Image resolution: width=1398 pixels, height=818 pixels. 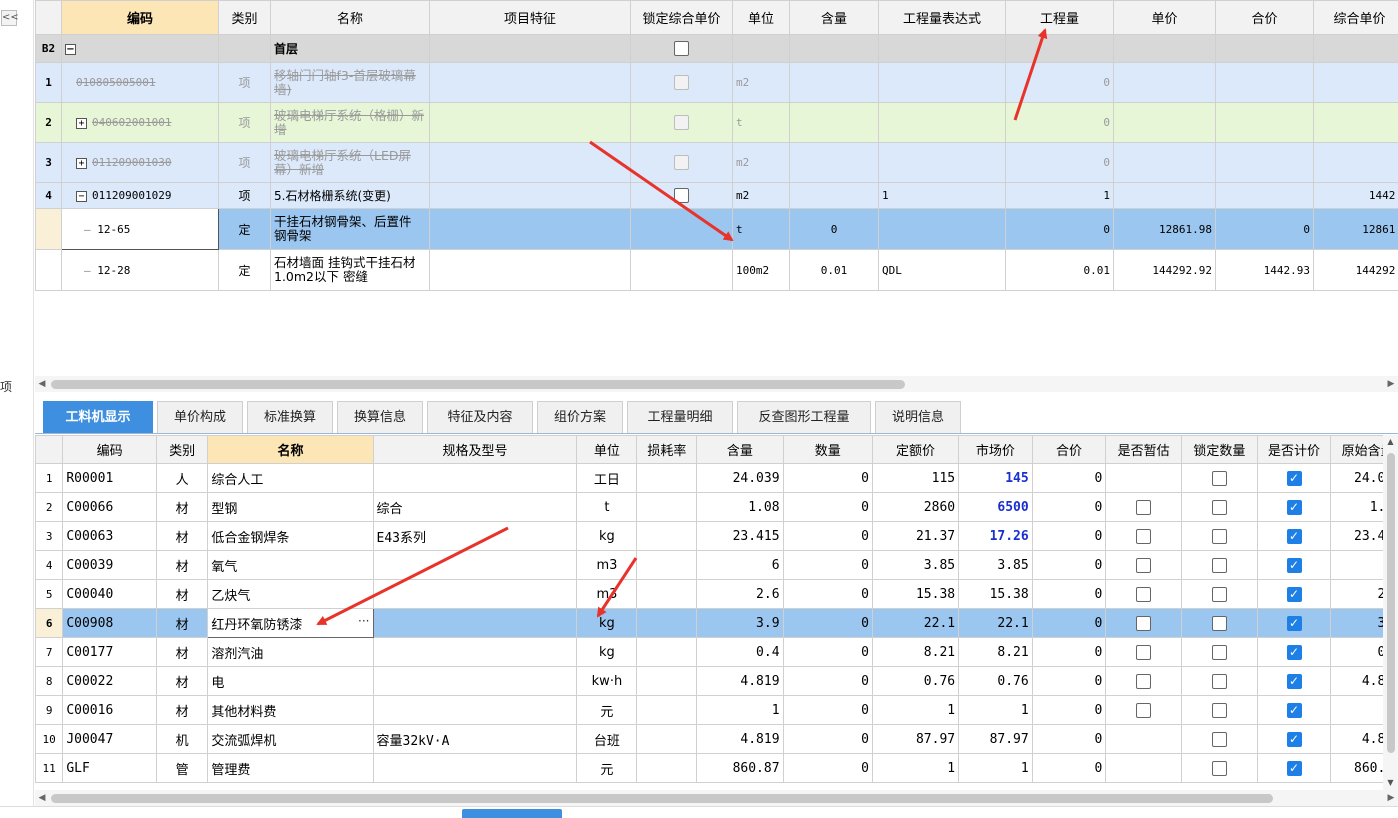 I want to click on resource-code: C00016, so click(x=109, y=710).